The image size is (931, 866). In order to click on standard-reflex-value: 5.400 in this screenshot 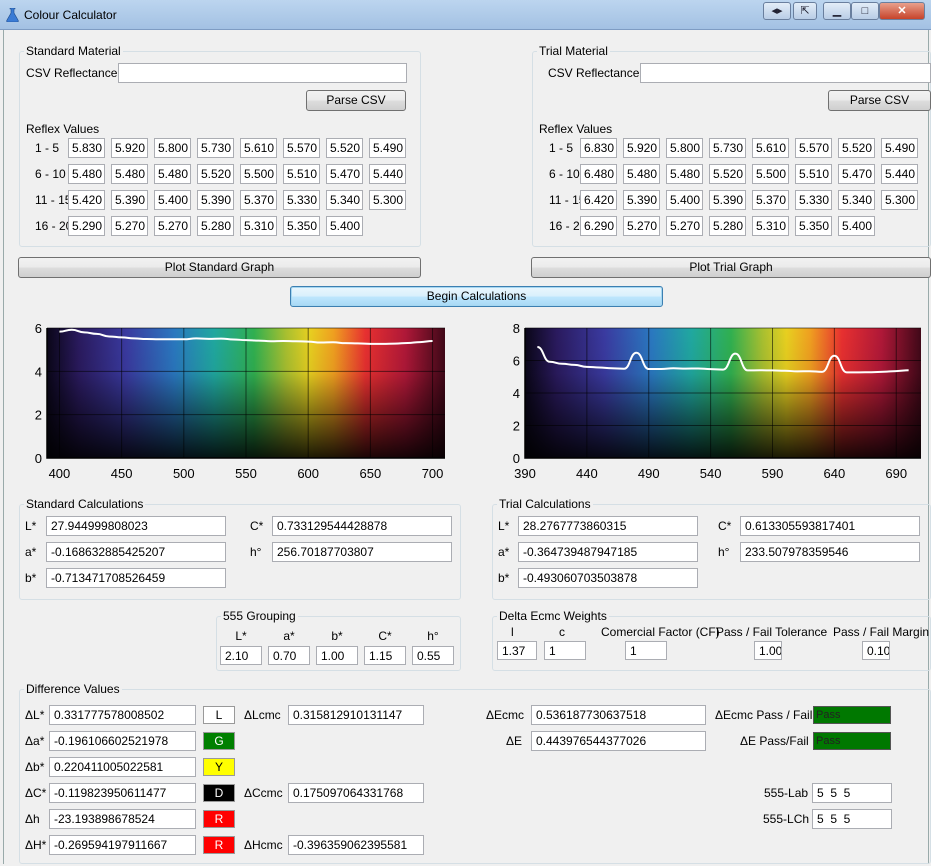, I will do `click(344, 226)`.